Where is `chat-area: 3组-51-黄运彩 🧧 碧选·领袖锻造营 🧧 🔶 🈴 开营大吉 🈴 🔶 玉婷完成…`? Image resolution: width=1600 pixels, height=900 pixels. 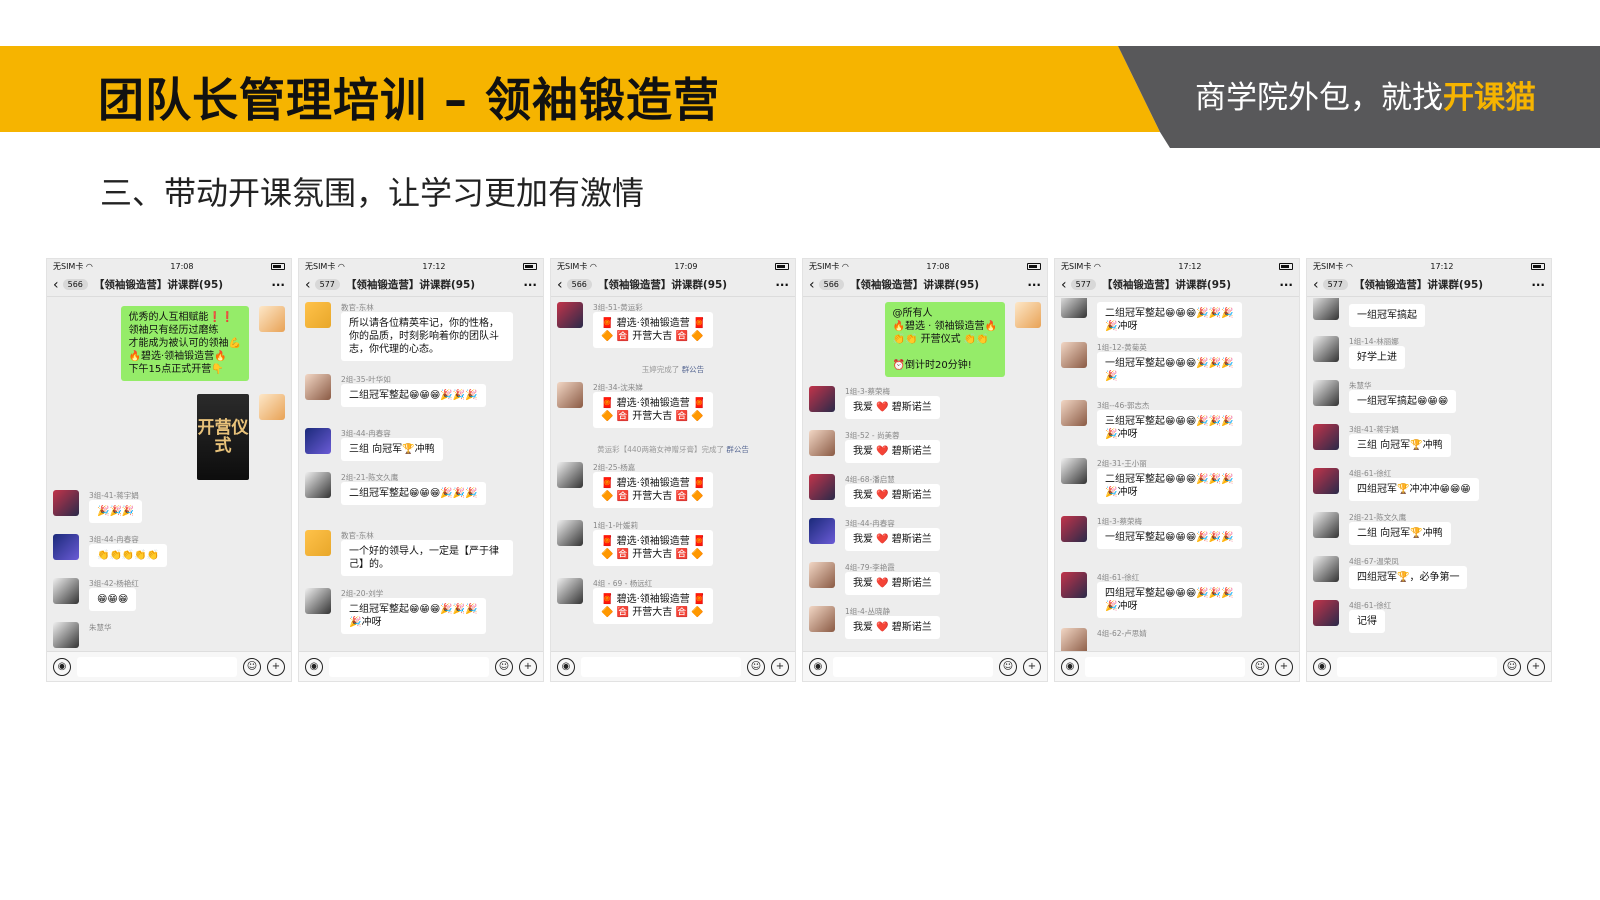
chat-area: 3组-51-黄运彩 🧧 碧选·领袖锻造营 🧧 🔶 🈴 开营大吉 🈴 🔶 玉婷完成… is located at coordinates (673, 474).